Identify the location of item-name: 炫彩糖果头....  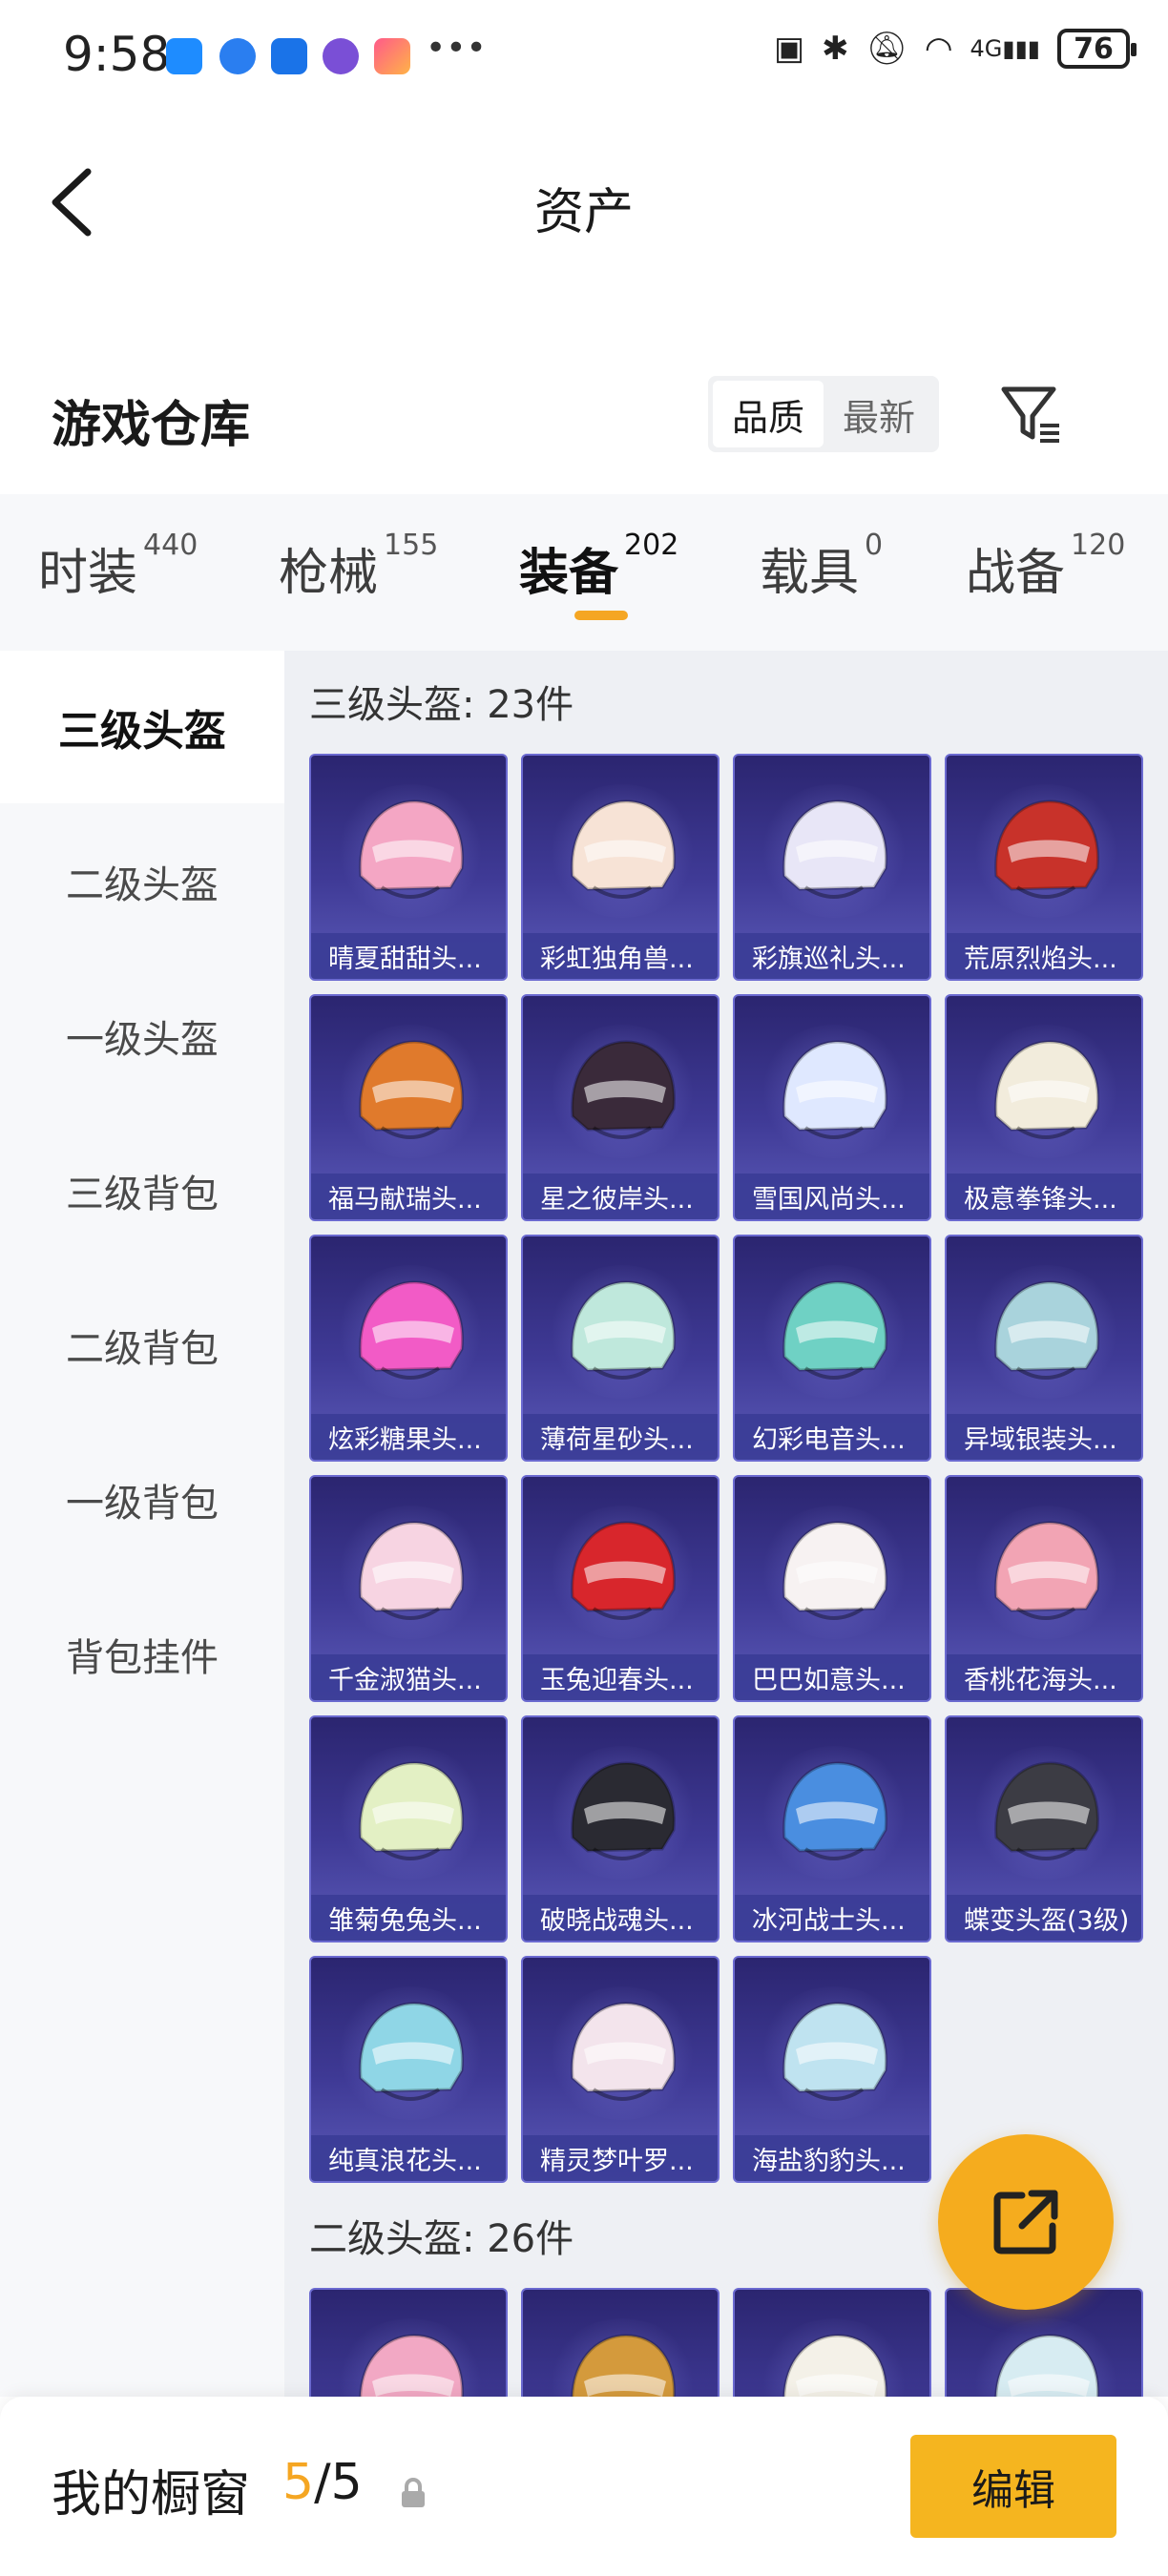
(408, 1437).